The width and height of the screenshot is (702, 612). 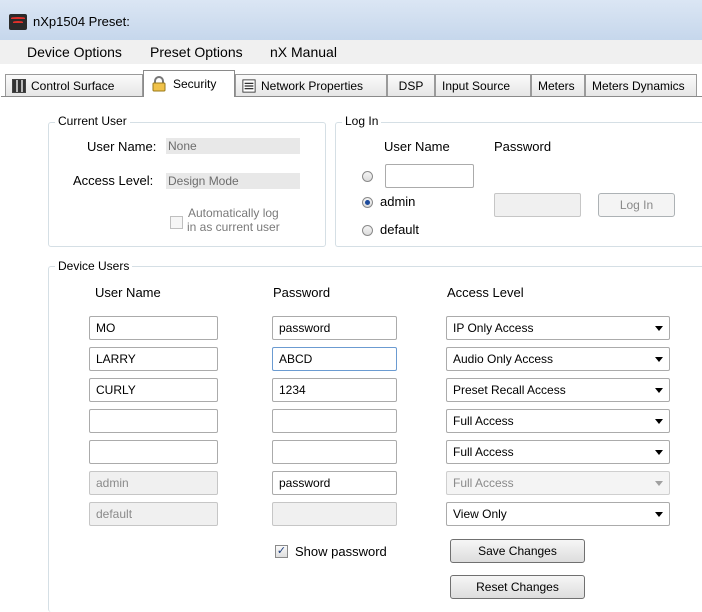 I want to click on tab-meters-dynamics: Meters Dynamics, so click(x=641, y=85).